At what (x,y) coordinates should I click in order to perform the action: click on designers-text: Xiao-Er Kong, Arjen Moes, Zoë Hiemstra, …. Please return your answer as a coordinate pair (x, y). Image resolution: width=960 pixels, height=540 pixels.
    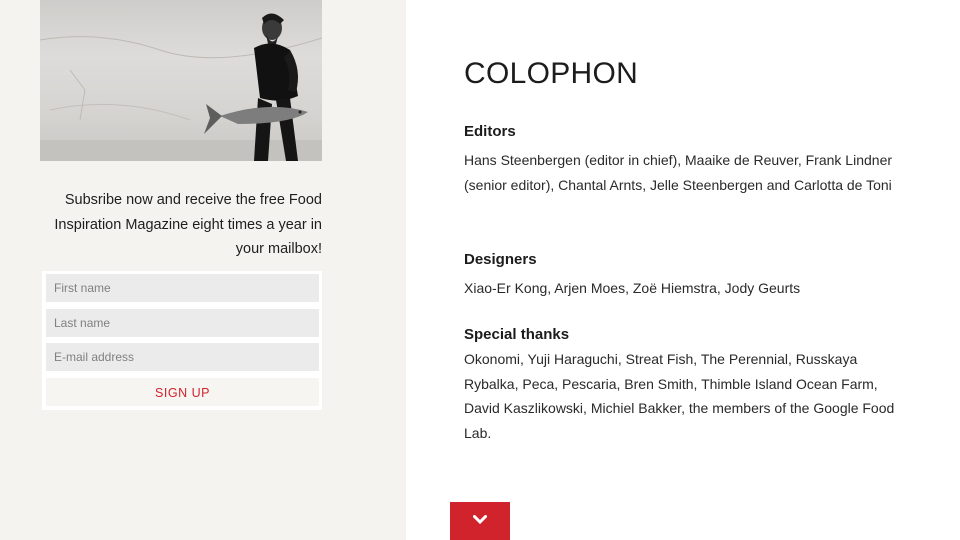
    Looking at the image, I should click on (632, 288).